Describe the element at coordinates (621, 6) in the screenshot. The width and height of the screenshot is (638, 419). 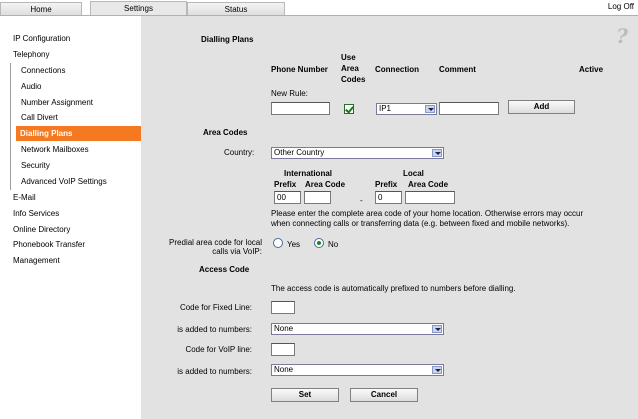
I see `logoff-link: Log Off` at that location.